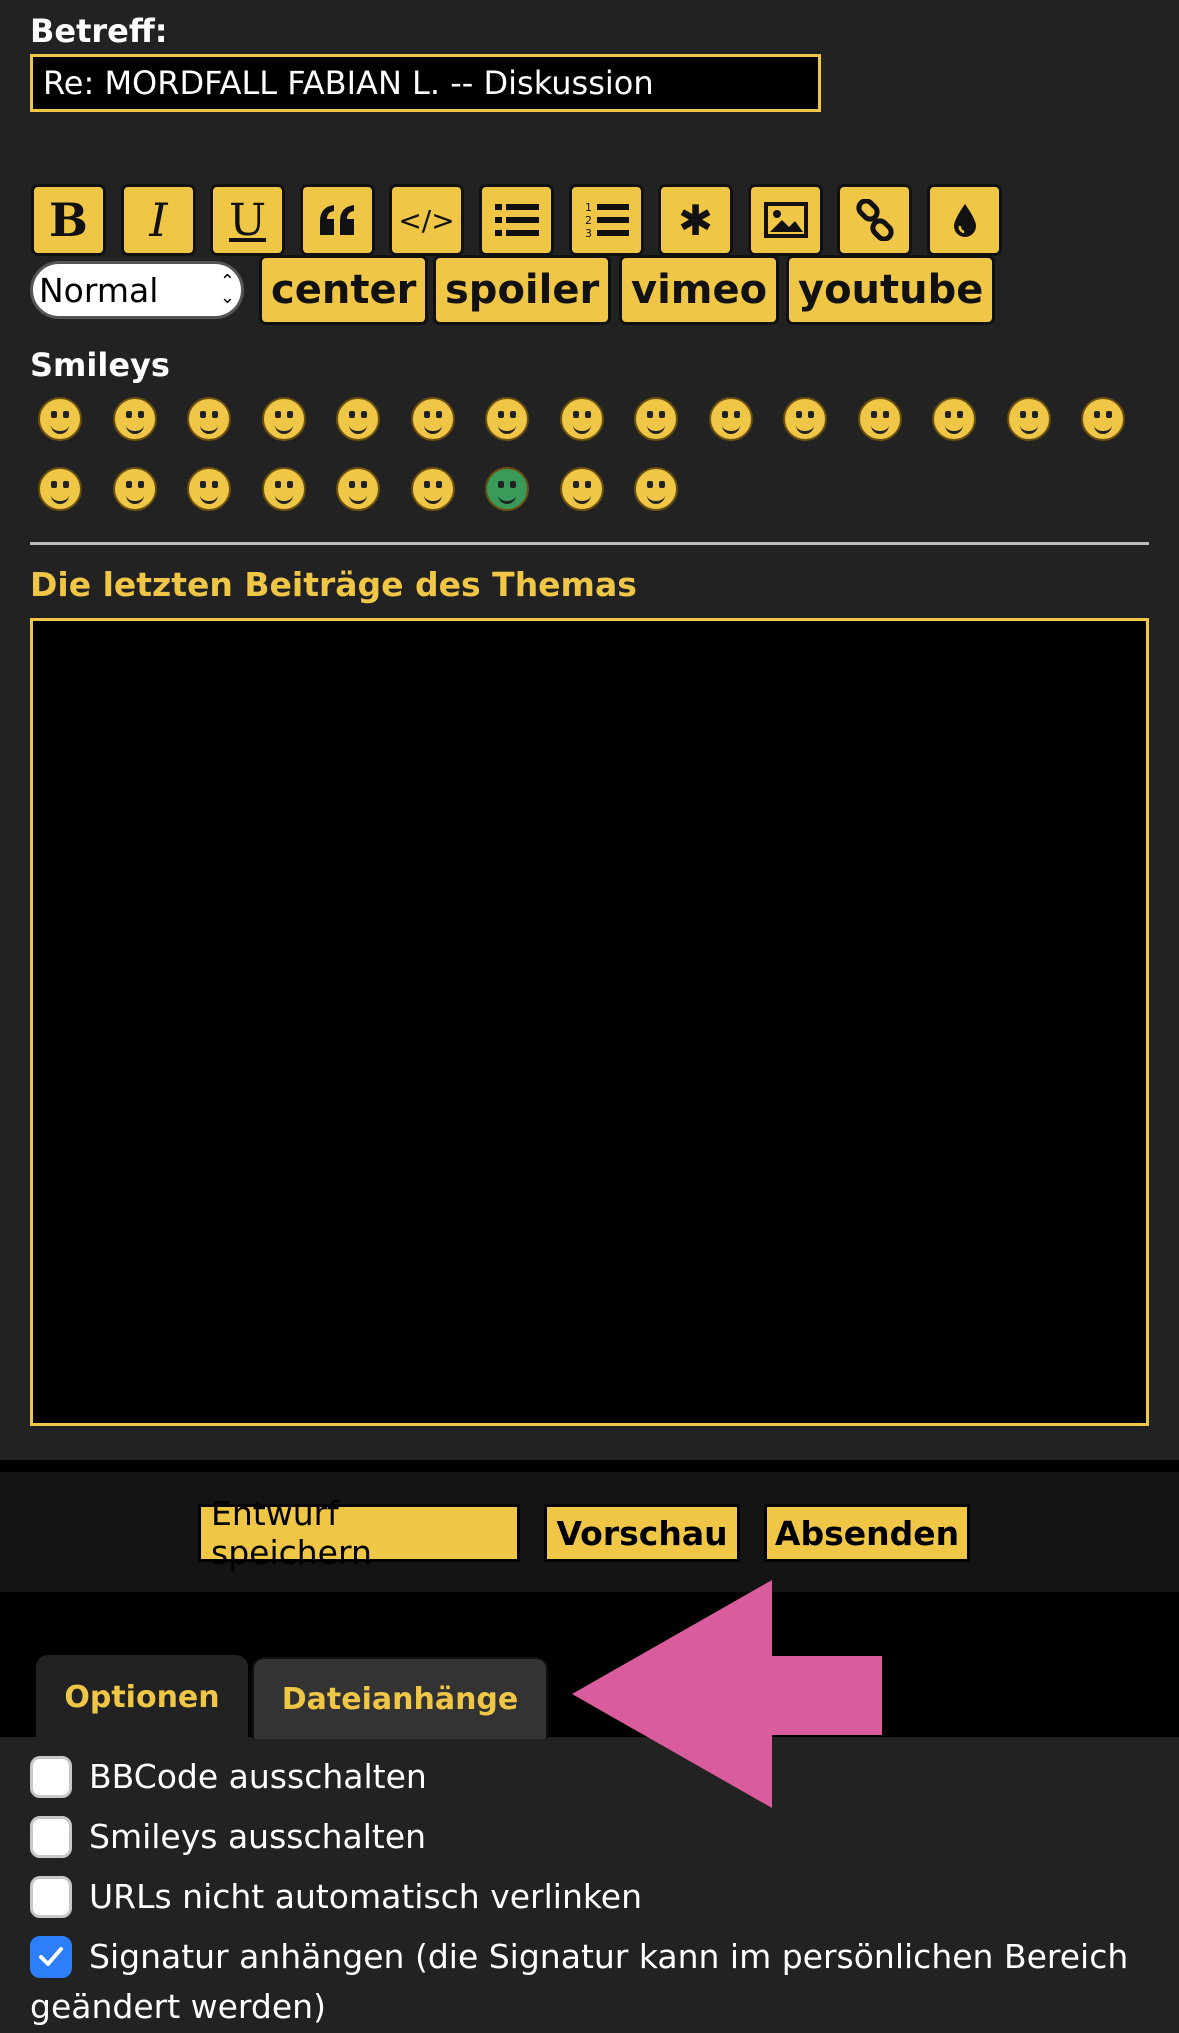  I want to click on recent-posts-heading: Die letzten Beiträge des Themas, so click(333, 584).